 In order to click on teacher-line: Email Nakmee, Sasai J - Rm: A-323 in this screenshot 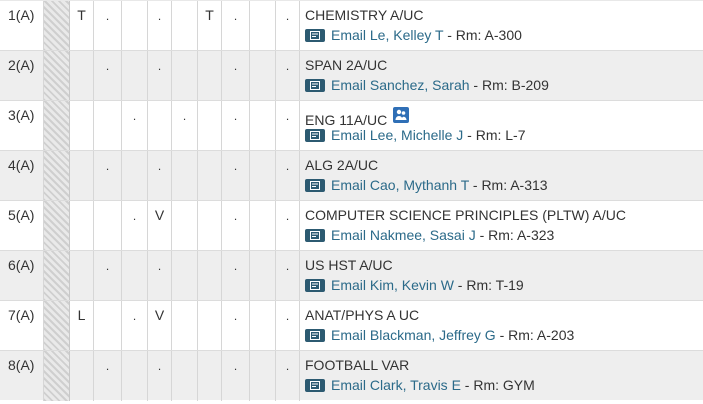, I will do `click(429, 235)`.